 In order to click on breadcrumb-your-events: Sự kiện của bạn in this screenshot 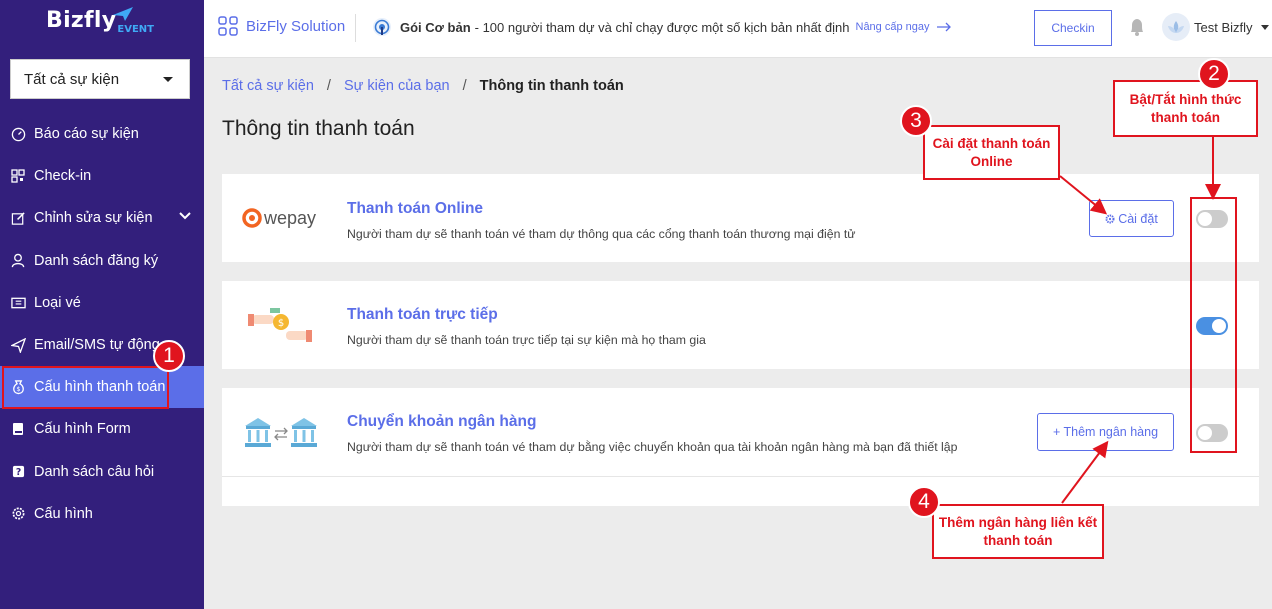, I will do `click(397, 86)`.